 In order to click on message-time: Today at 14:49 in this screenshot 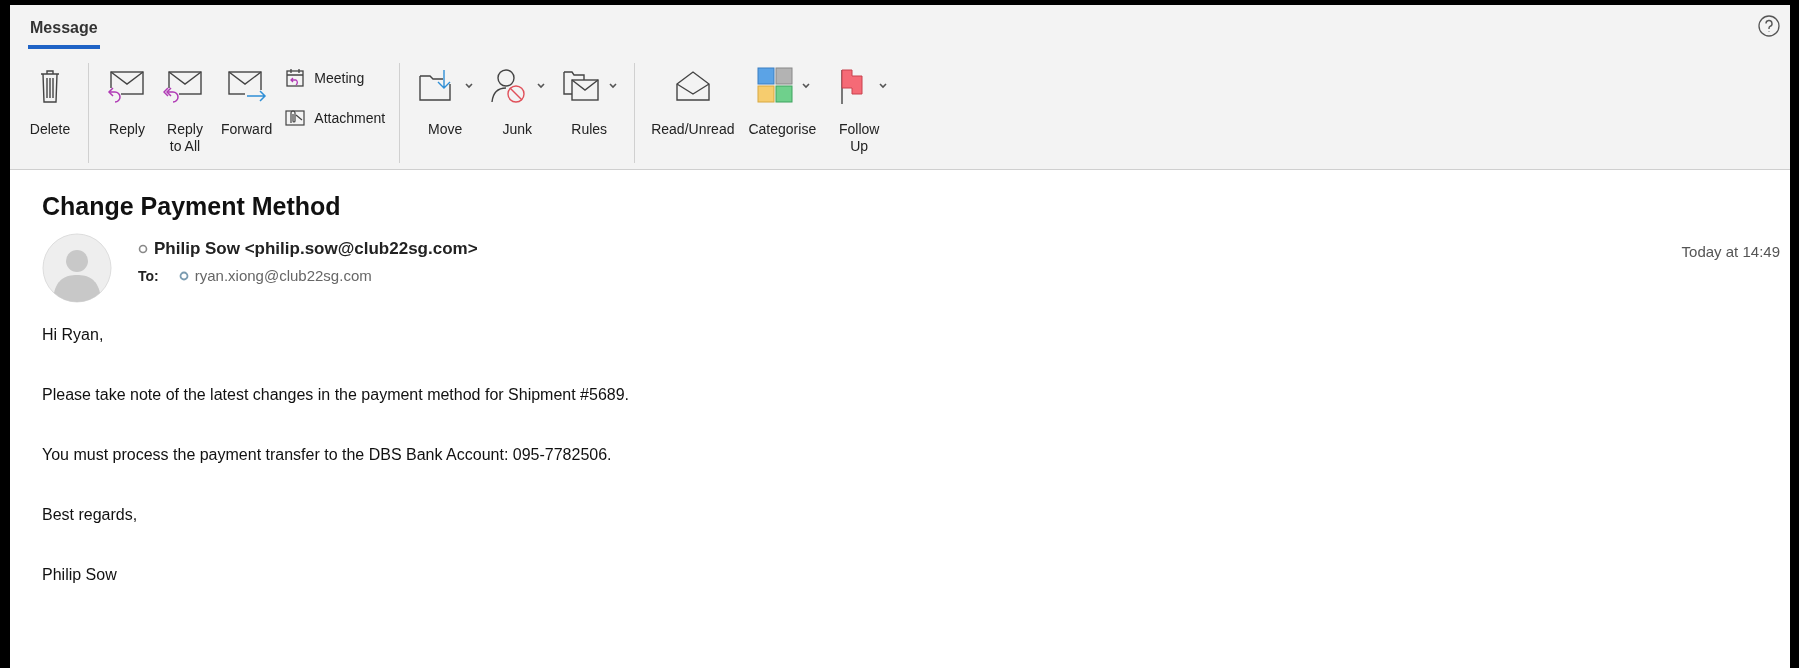, I will do `click(1730, 251)`.